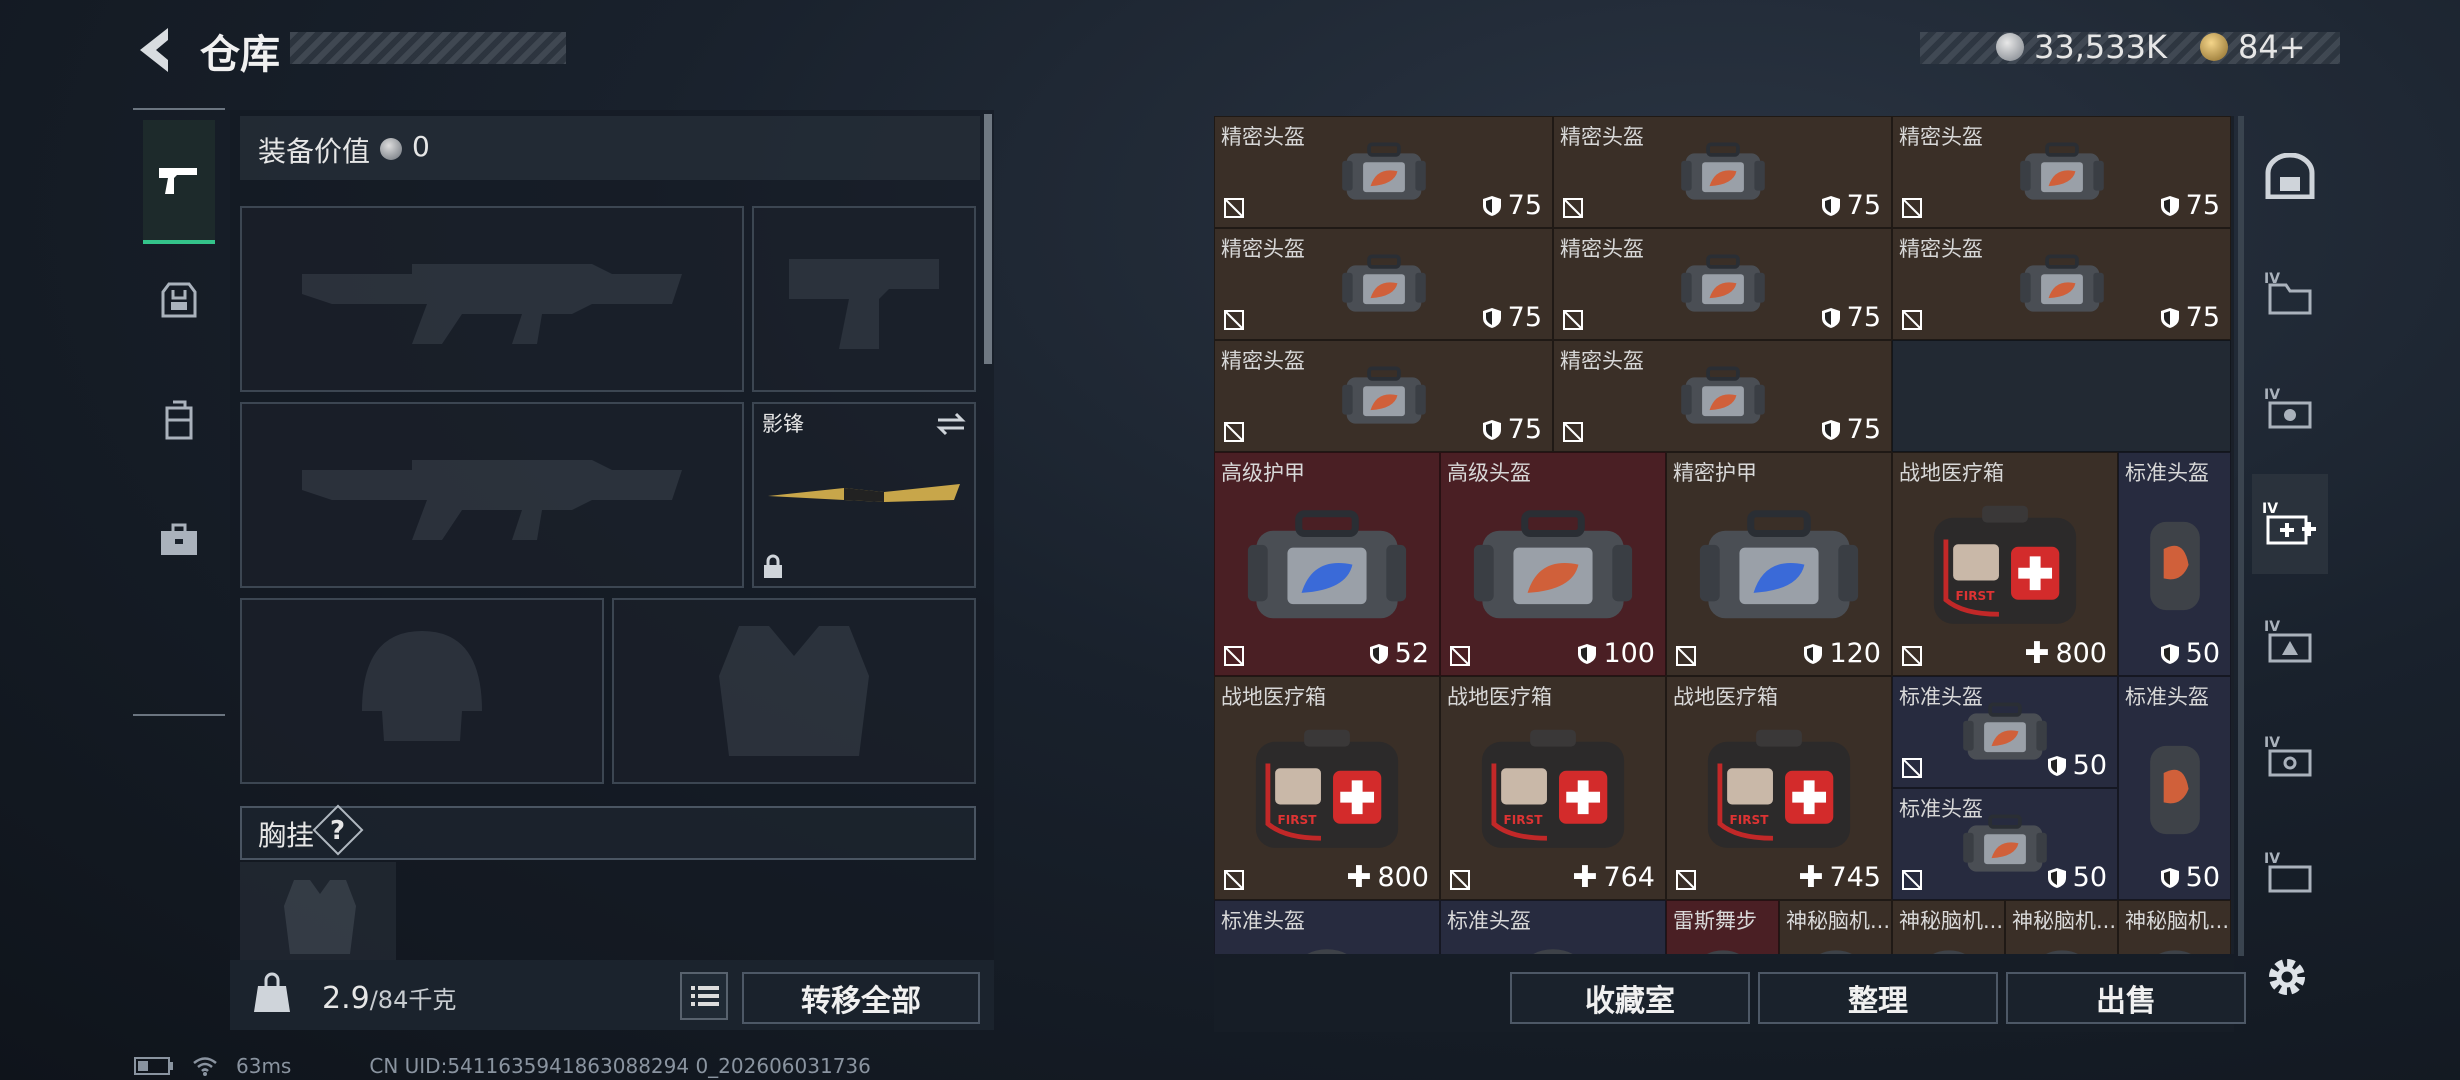  Describe the element at coordinates (1489, 473) in the screenshot. I see `item-name: 高级头盔` at that location.